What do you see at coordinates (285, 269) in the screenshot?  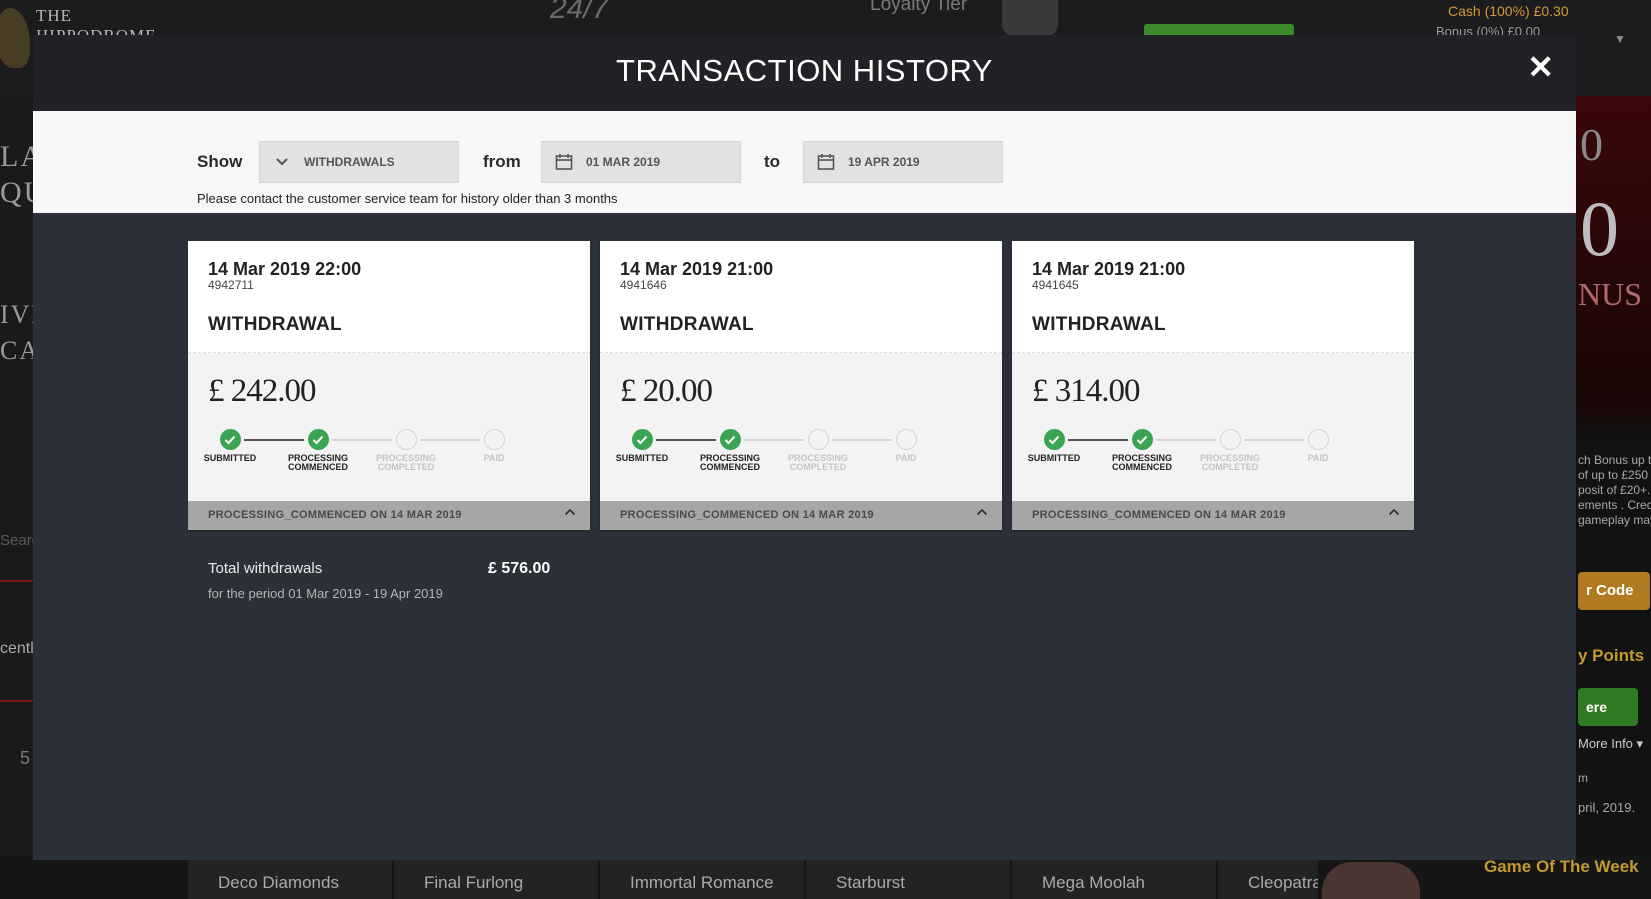 I see `transaction-date: 14 Mar 2019 22:00` at bounding box center [285, 269].